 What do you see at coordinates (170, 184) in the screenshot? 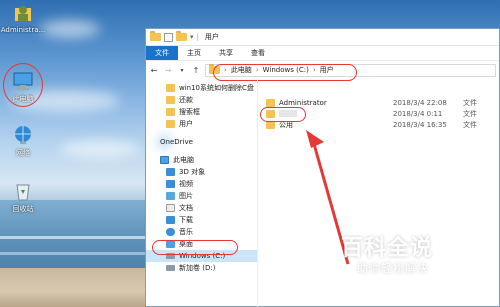
I see `video-icon` at bounding box center [170, 184].